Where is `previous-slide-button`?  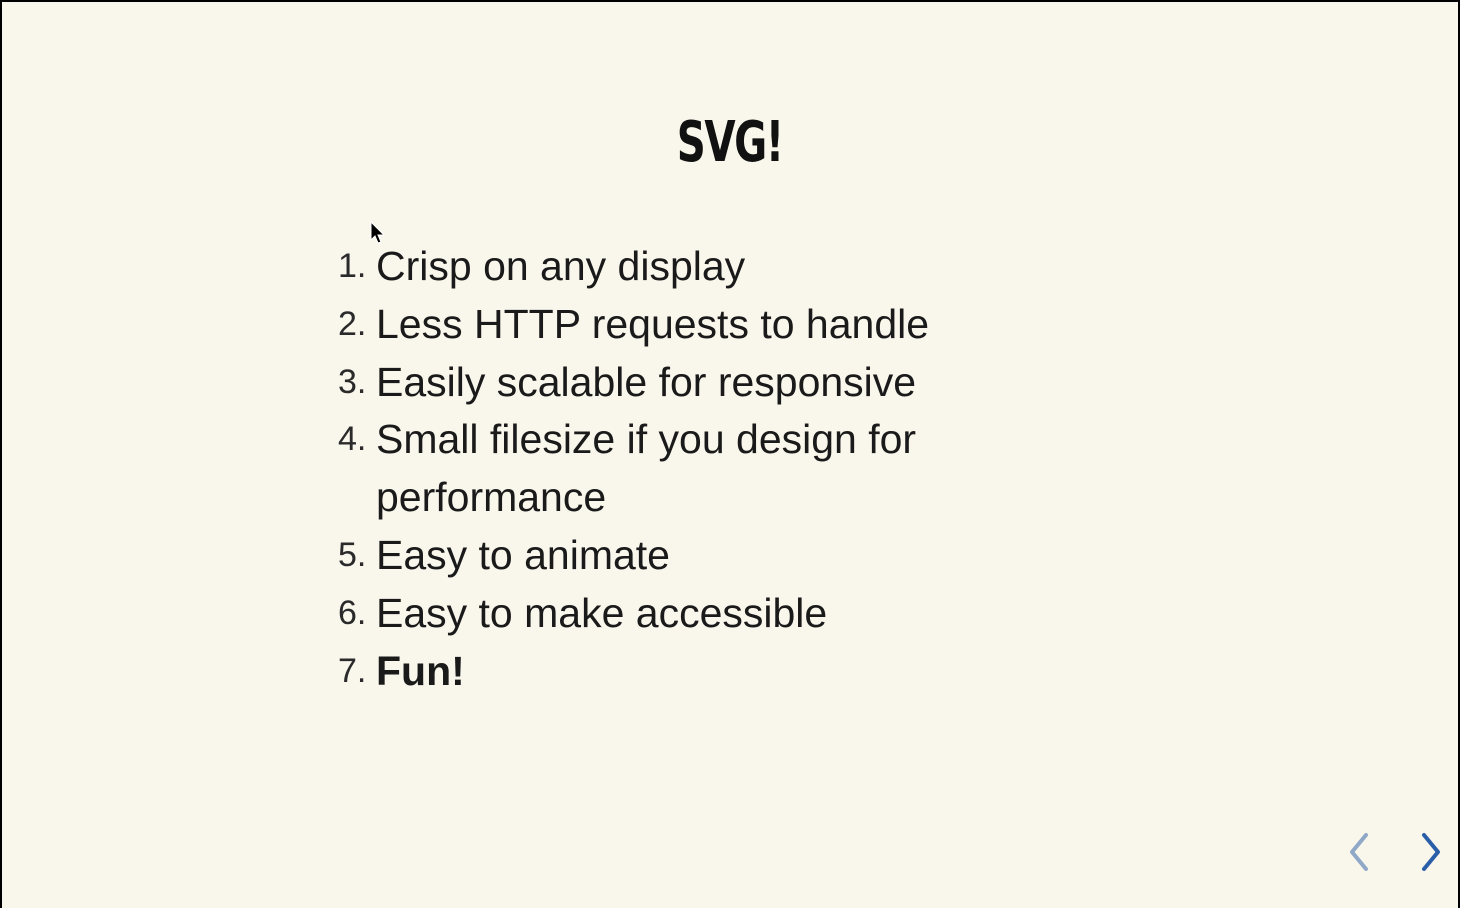 previous-slide-button is located at coordinates (1360, 852).